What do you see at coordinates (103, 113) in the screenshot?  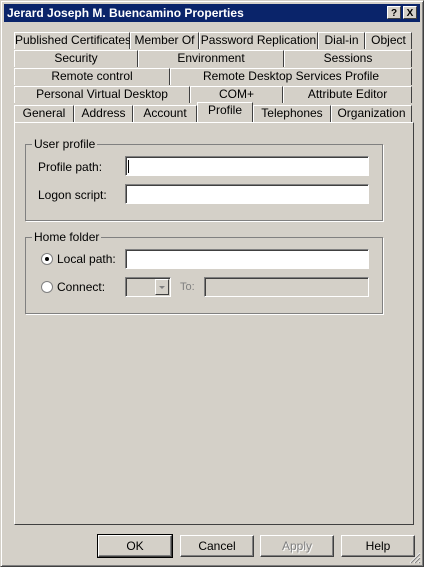 I see `tab-address: Address` at bounding box center [103, 113].